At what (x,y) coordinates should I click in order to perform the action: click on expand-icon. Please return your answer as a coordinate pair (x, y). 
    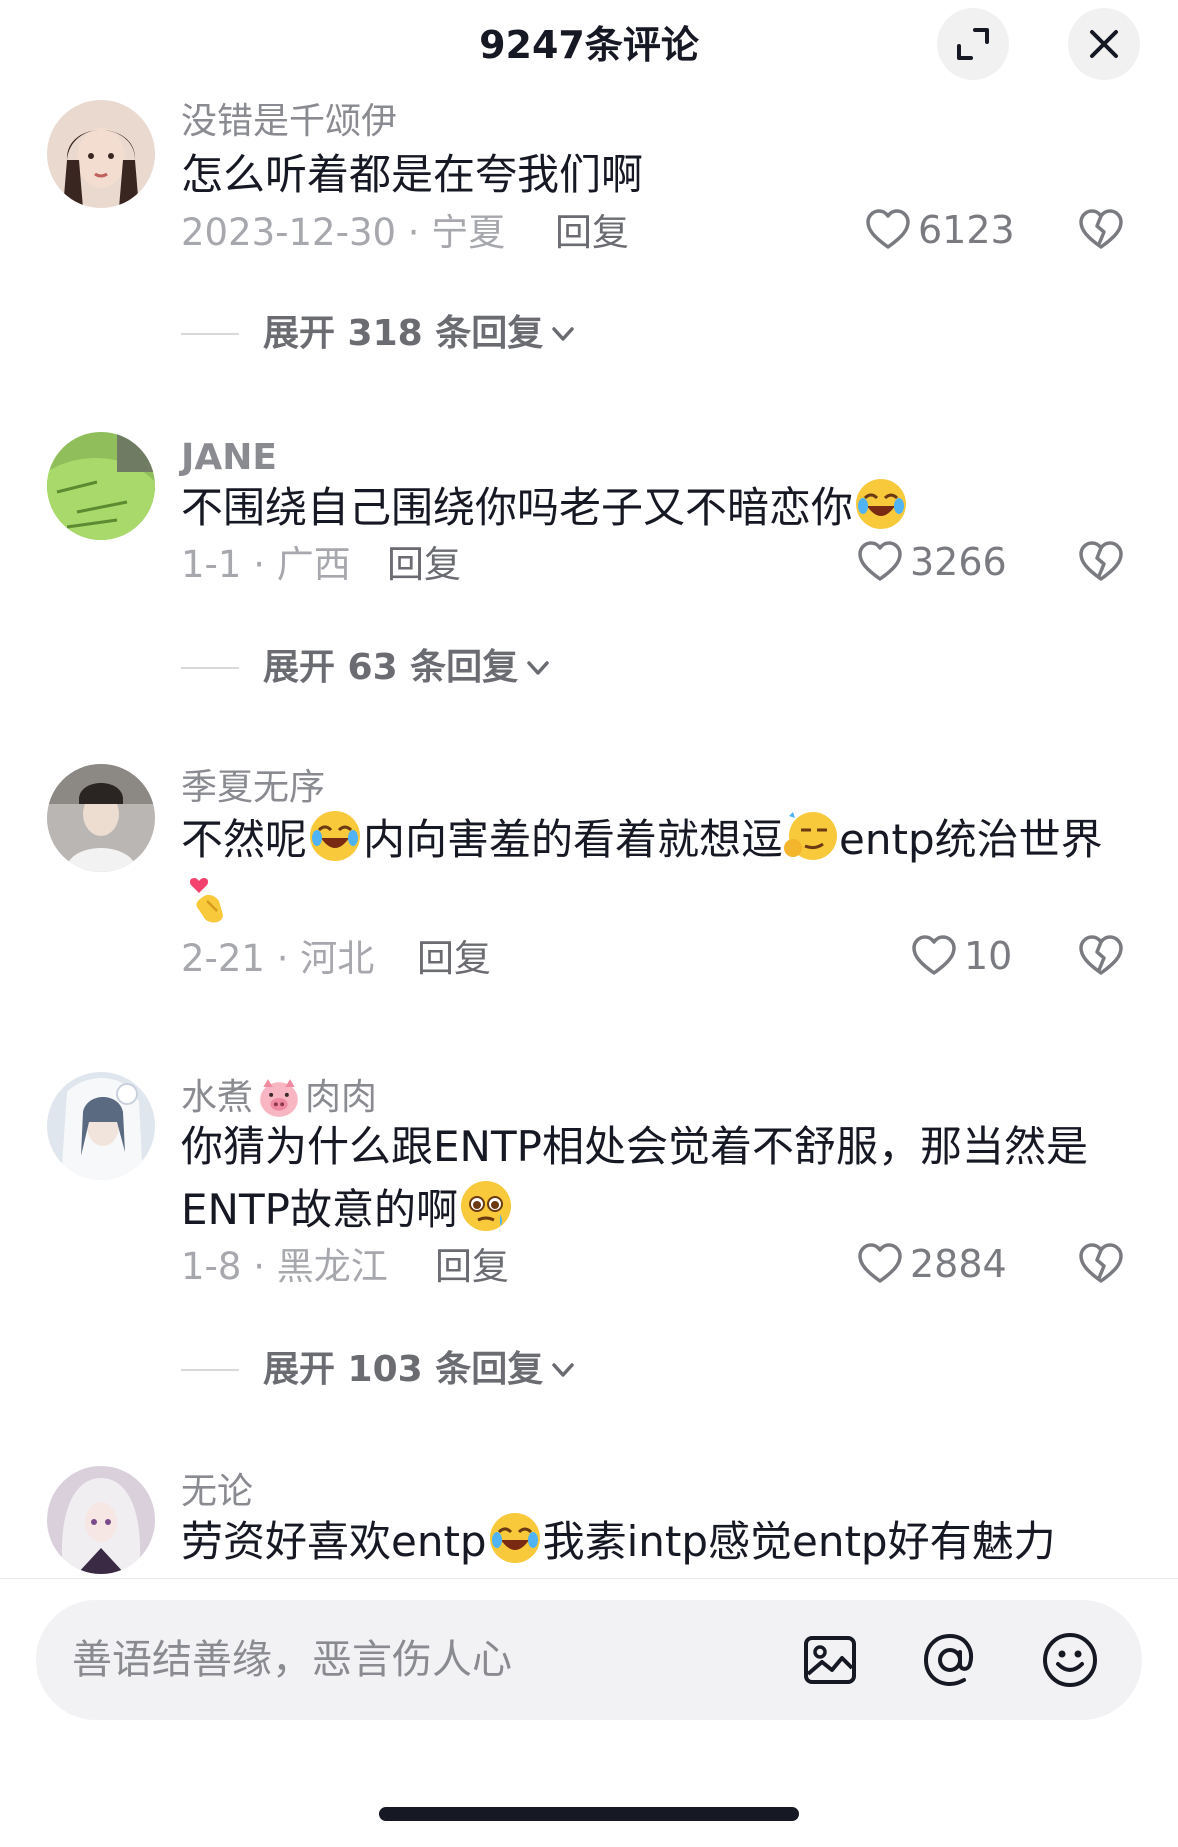
    Looking at the image, I should click on (973, 44).